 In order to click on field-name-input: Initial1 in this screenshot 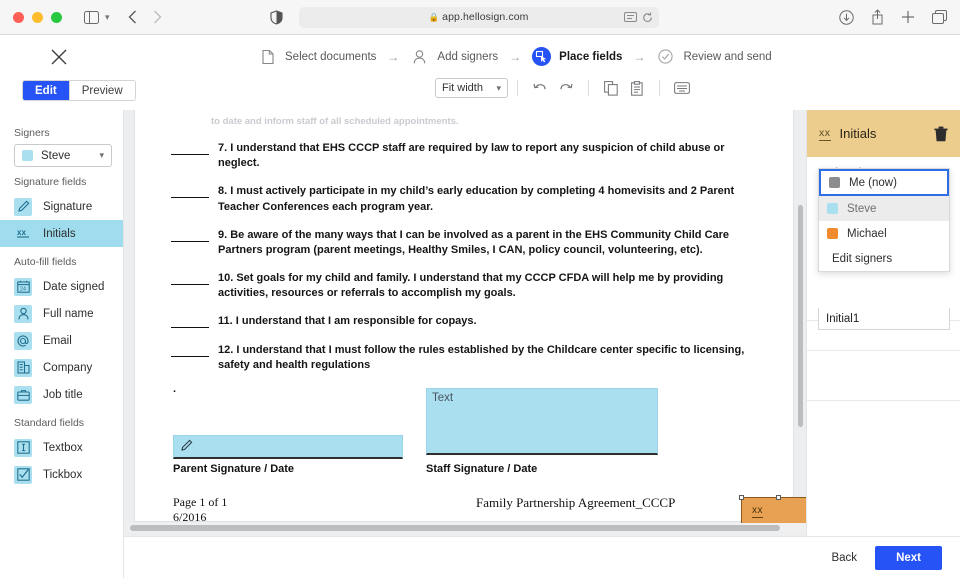, I will do `click(884, 319)`.